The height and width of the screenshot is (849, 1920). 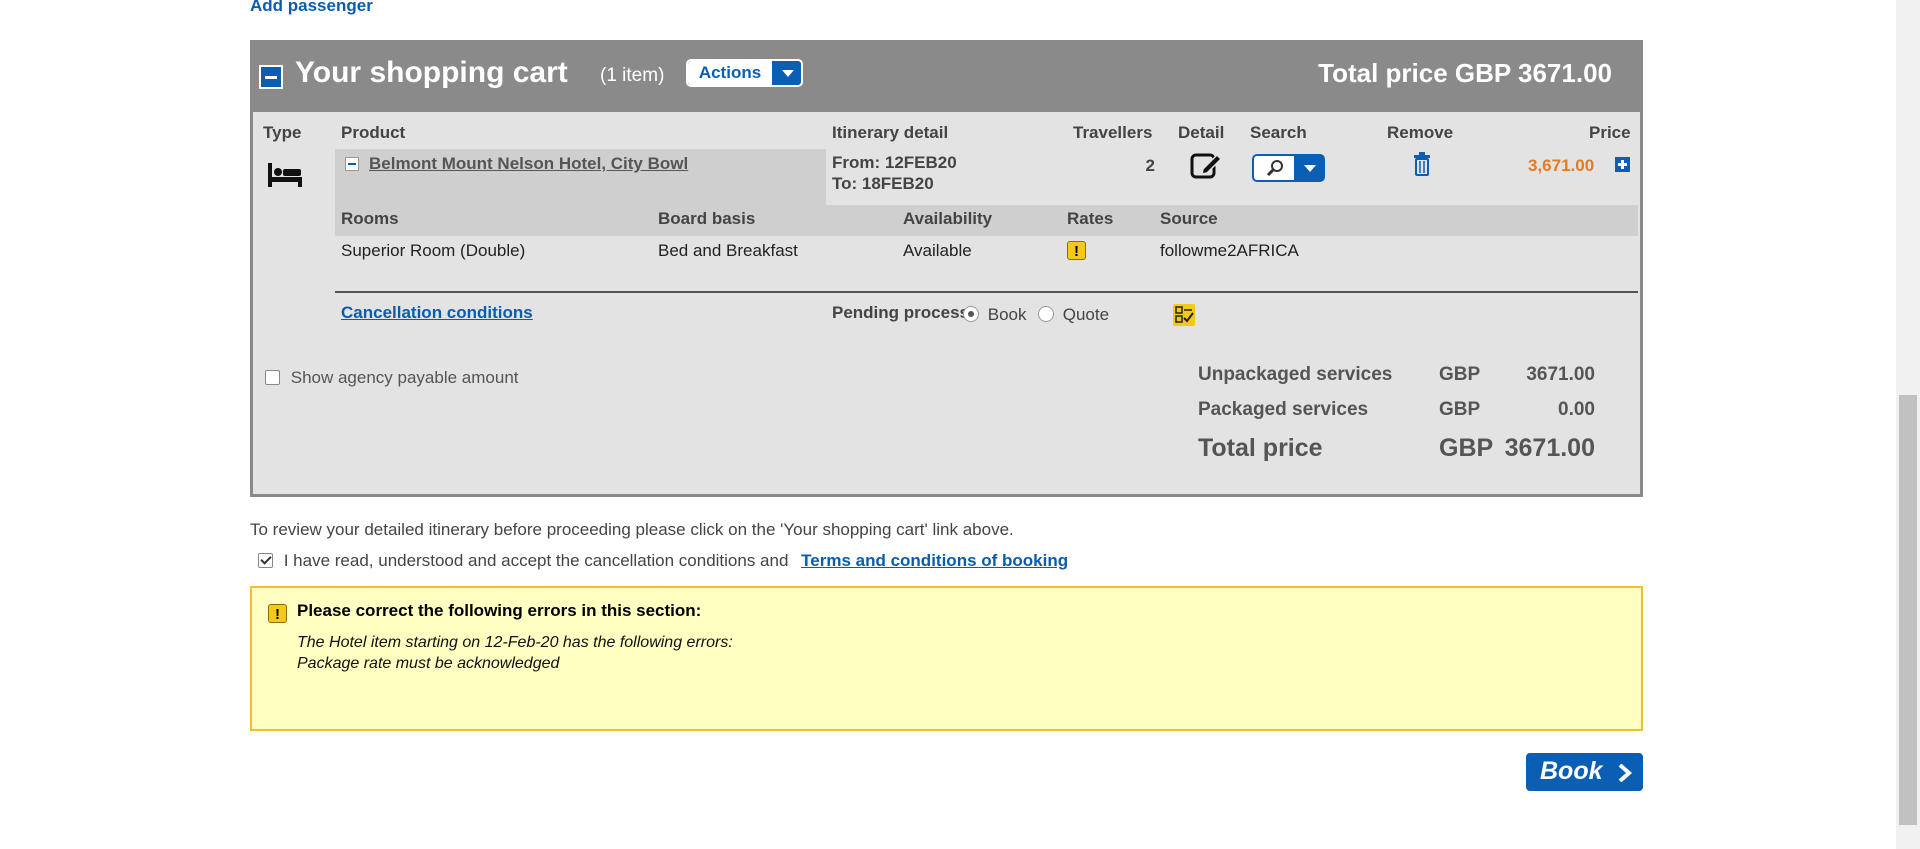 What do you see at coordinates (285, 175) in the screenshot?
I see `bed-icon` at bounding box center [285, 175].